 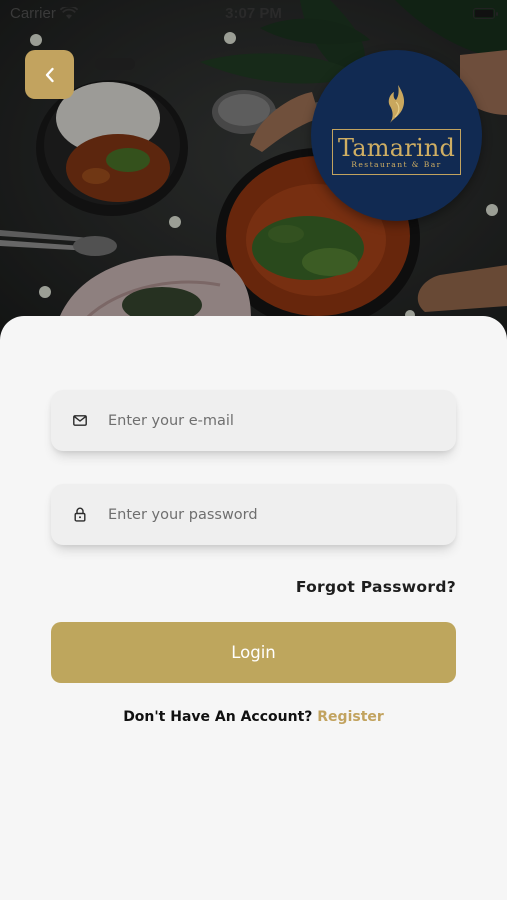 I want to click on logo-frame: Tamarind Restaurant & Bar, so click(x=396, y=152).